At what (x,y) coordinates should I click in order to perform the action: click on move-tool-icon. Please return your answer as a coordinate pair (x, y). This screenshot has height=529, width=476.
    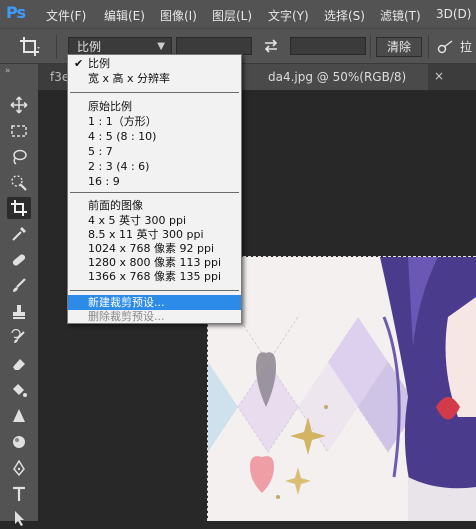
    Looking at the image, I should click on (19, 105).